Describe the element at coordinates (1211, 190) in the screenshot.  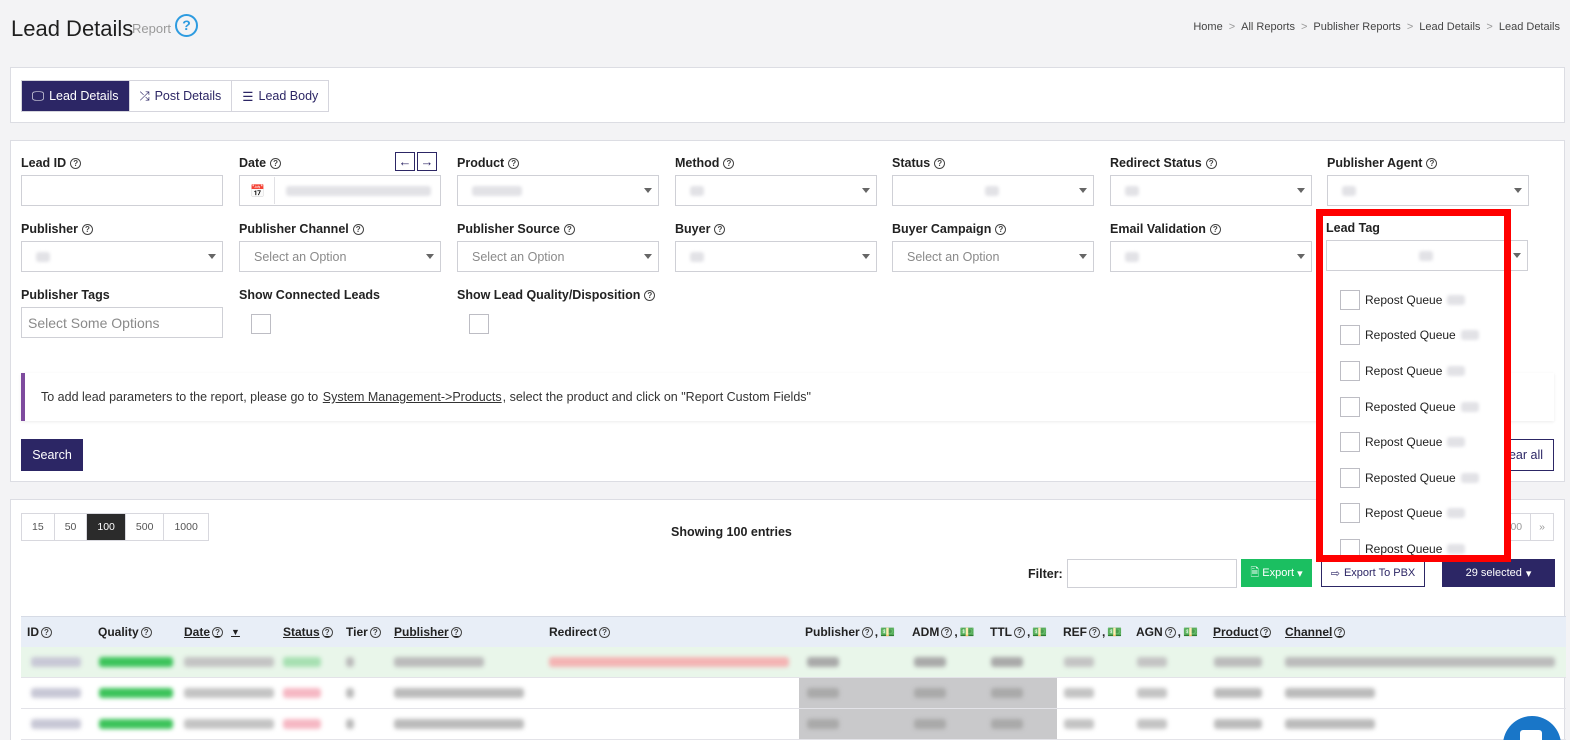
I see `redirect-status-select` at that location.